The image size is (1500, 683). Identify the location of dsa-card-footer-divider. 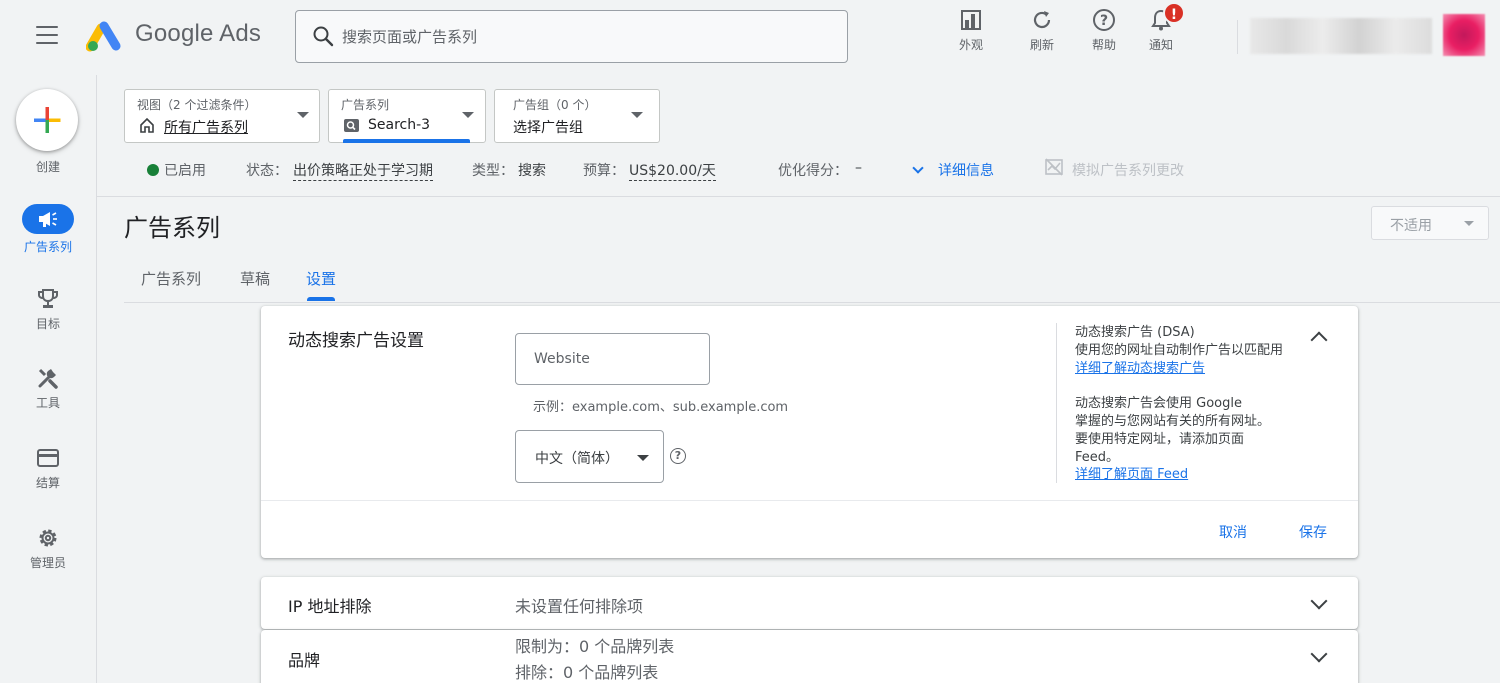
(809, 500).